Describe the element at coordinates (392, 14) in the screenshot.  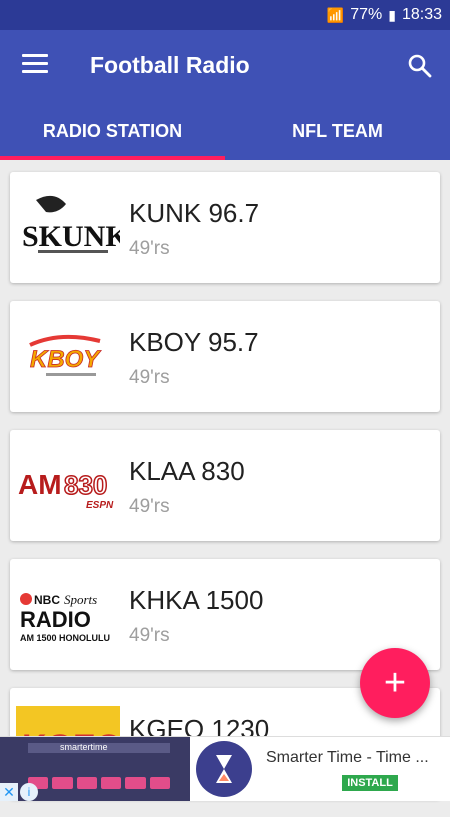
I see `battery-icon: ▮` at that location.